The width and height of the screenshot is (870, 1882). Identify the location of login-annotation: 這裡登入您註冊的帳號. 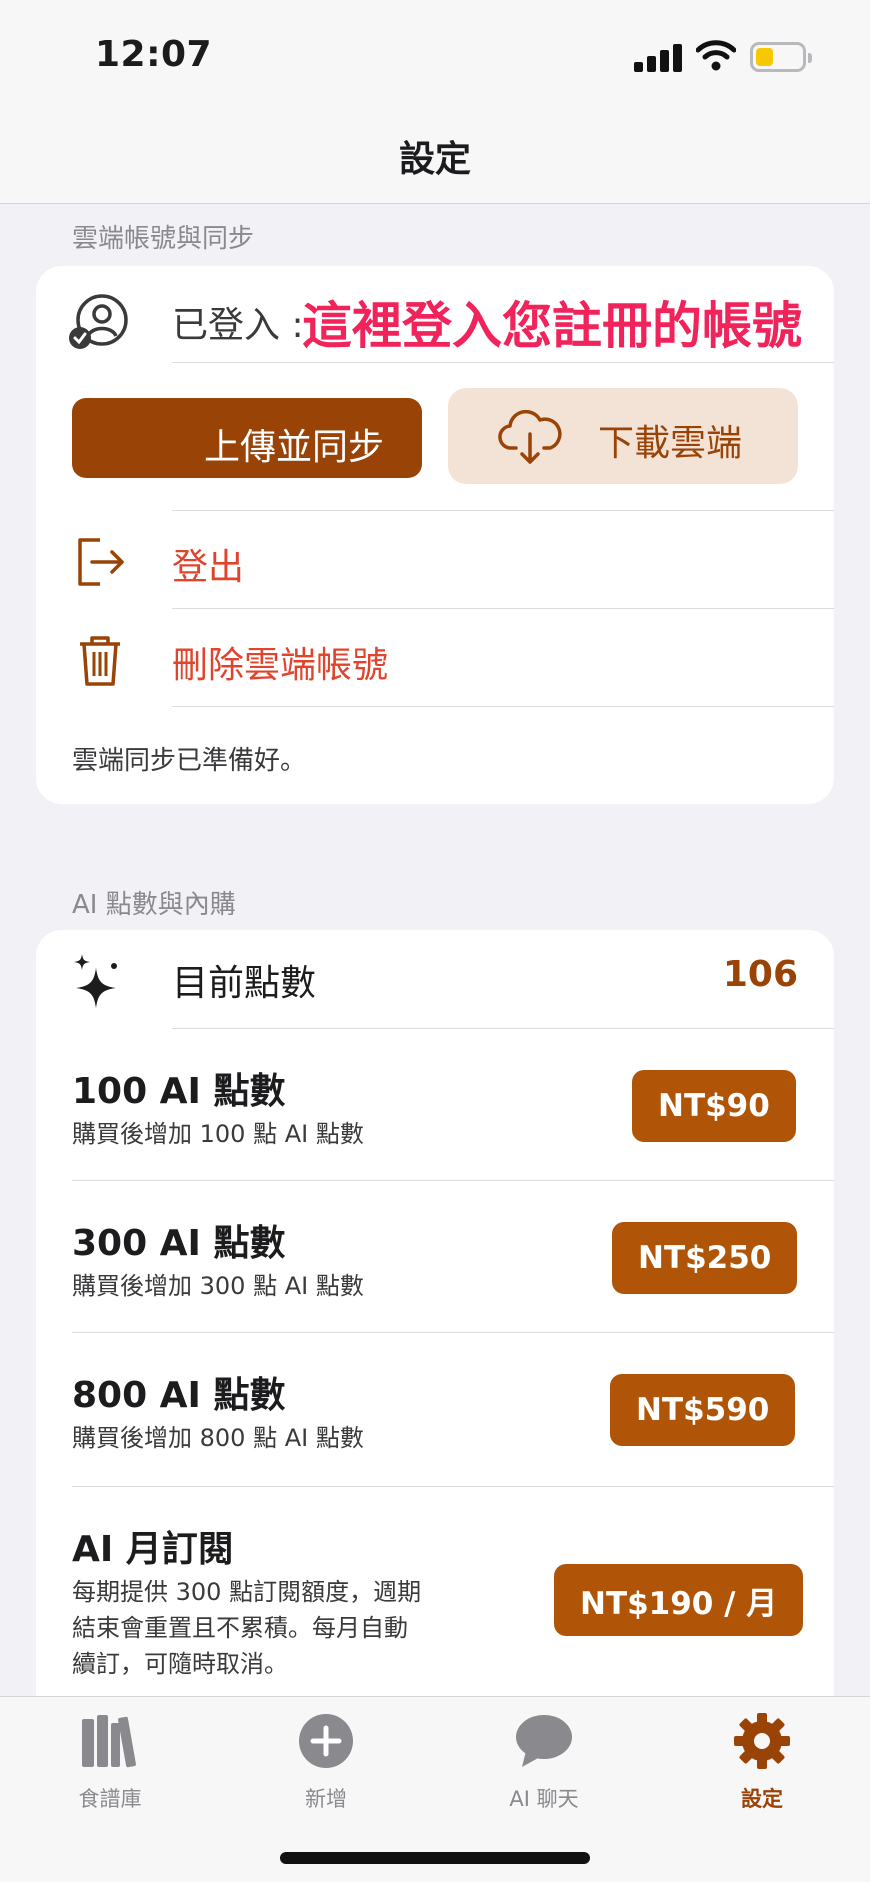
(552, 326).